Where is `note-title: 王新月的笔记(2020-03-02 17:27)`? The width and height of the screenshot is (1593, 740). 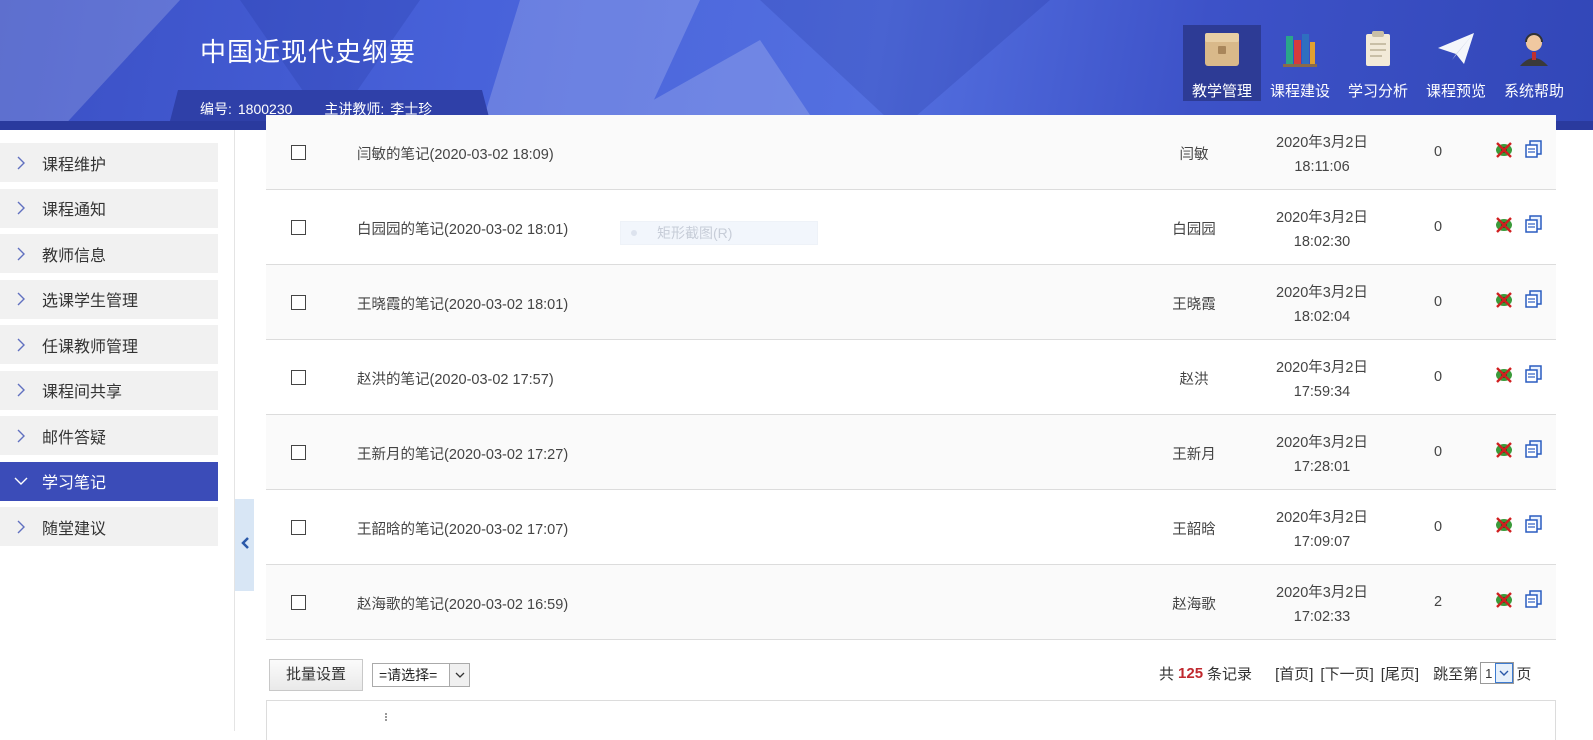
note-title: 王新月的笔记(2020-03-02 17:27) is located at coordinates (462, 453).